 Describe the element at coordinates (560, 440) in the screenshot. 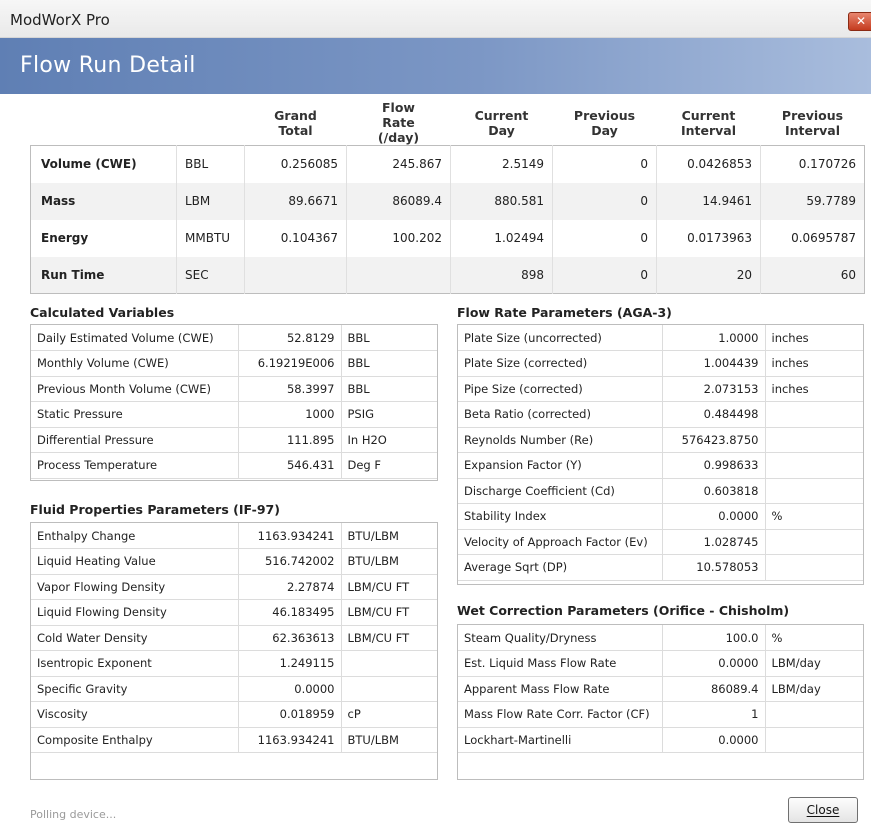

I see `param-name: Reynolds Number (Re)` at that location.